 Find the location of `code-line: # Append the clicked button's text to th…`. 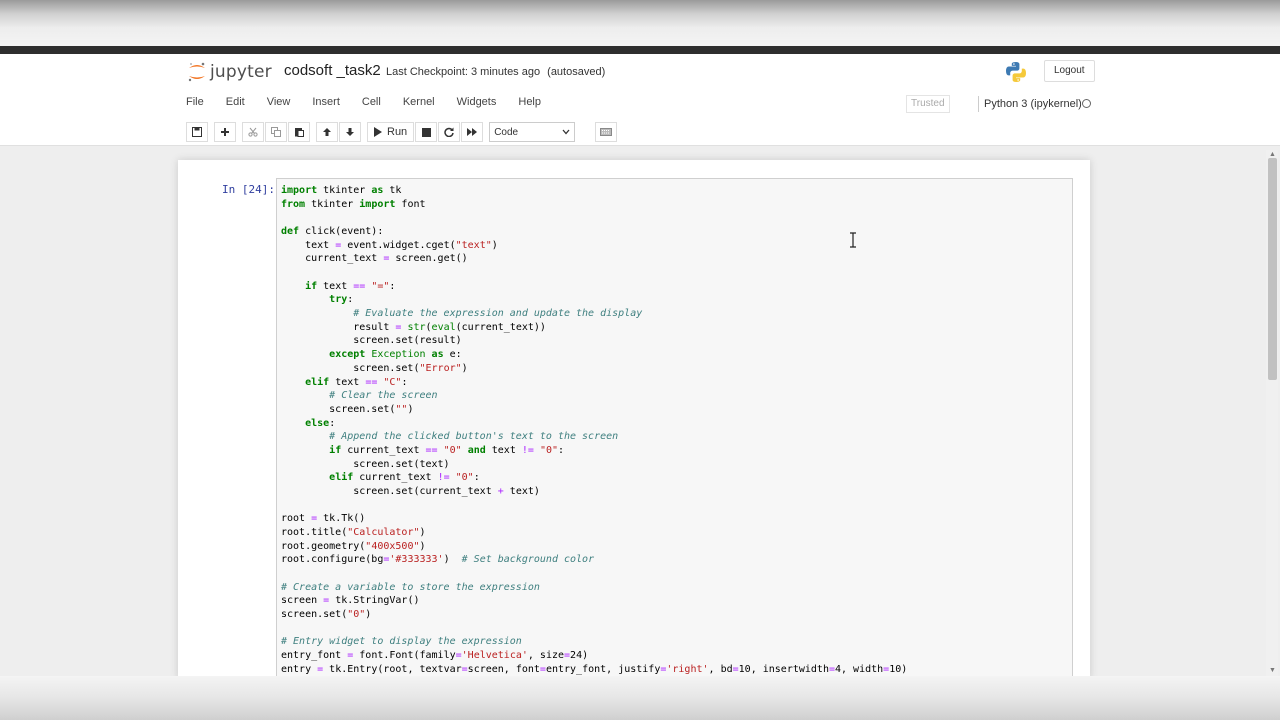

code-line: # Append the clicked button's text to th… is located at coordinates (474, 437).